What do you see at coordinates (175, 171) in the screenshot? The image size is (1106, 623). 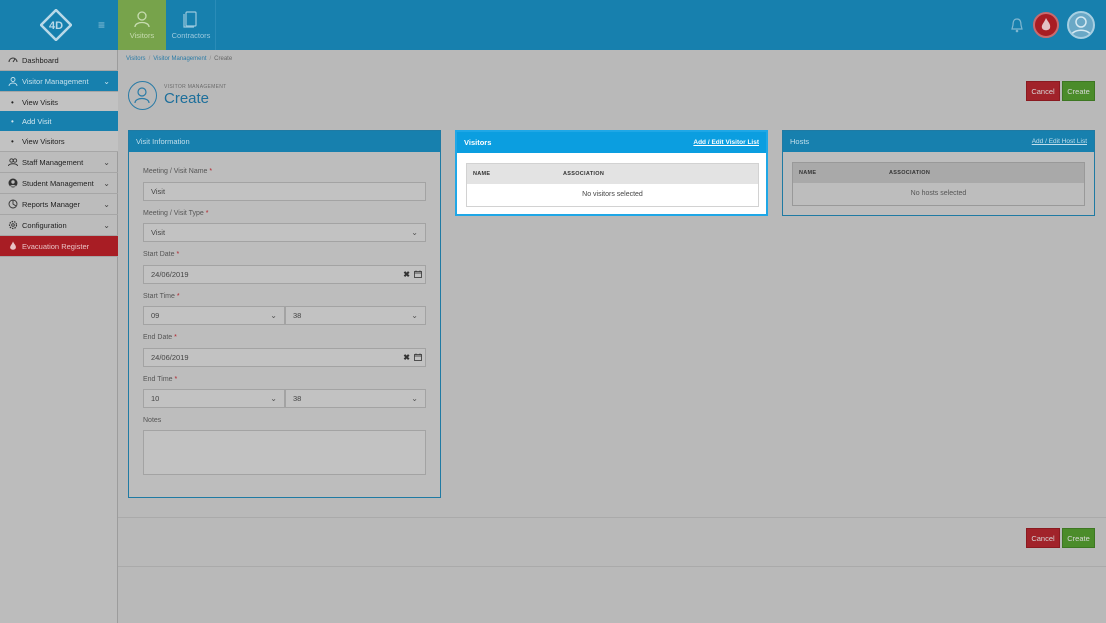 I see `label-text: Meeting / Visit Name` at bounding box center [175, 171].